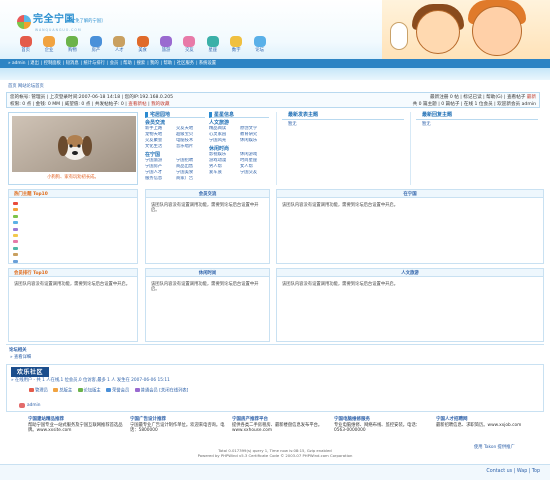  What do you see at coordinates (189, 47) in the screenshot?
I see `nav-item: 交友` at bounding box center [189, 47].